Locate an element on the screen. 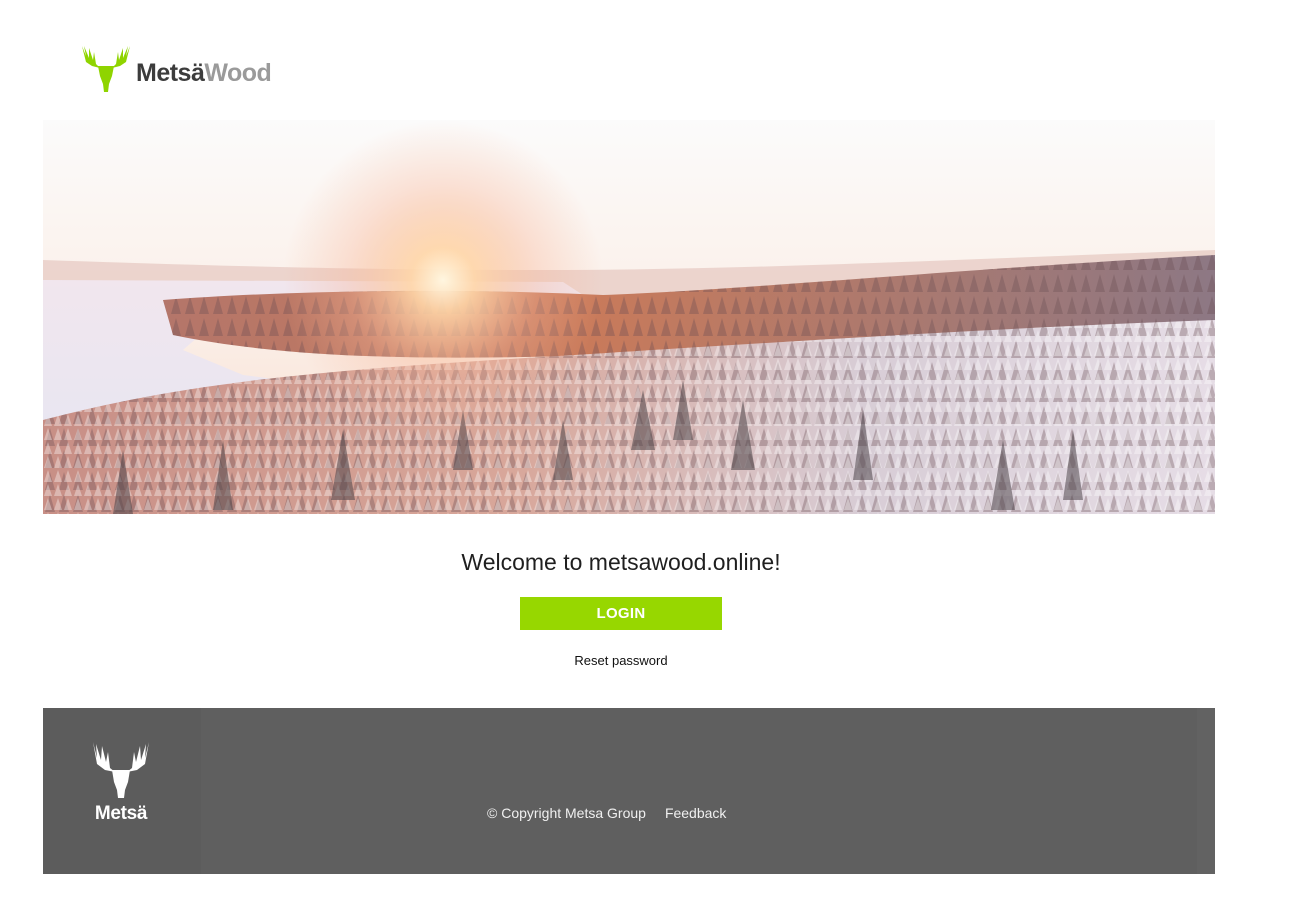 The height and width of the screenshot is (911, 1293). logo-wordmark: MetsäWood is located at coordinates (204, 73).